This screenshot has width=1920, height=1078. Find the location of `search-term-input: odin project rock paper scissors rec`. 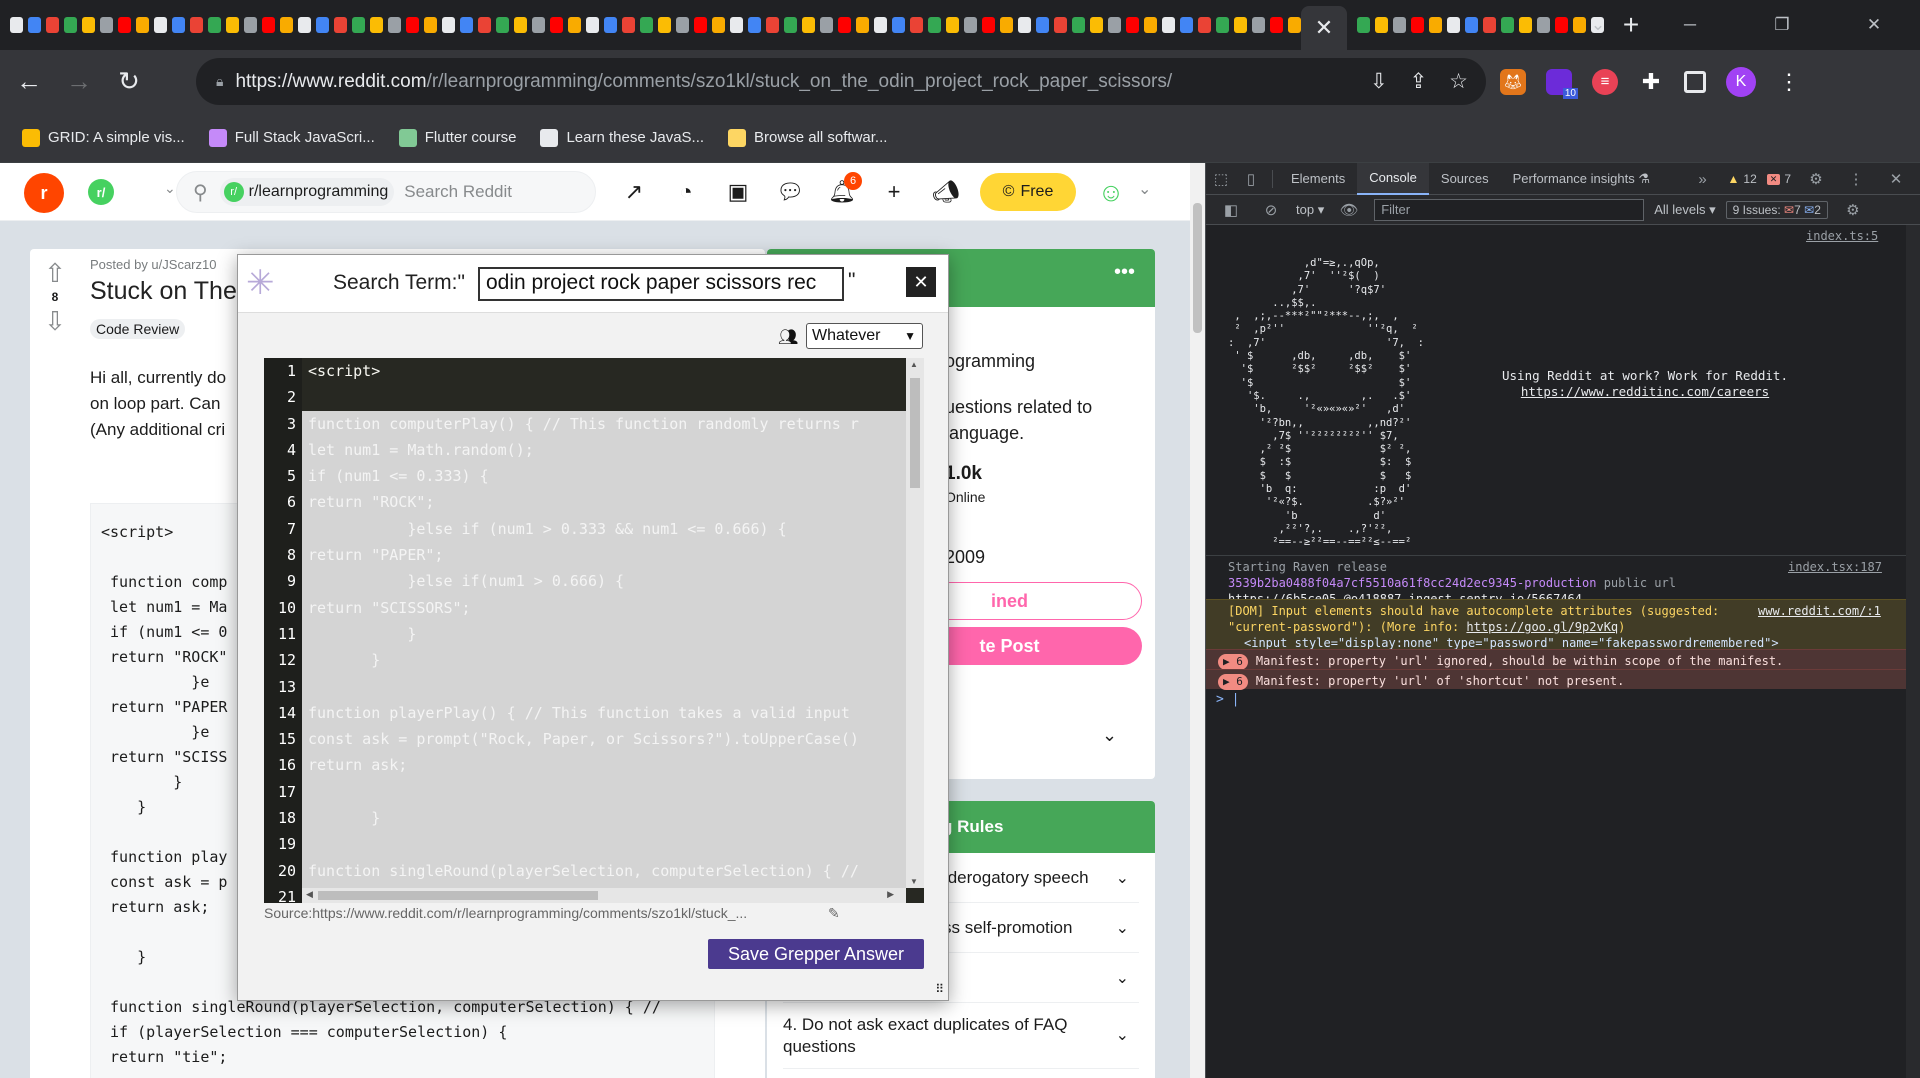

search-term-input: odin project rock paper scissors rec is located at coordinates (661, 284).